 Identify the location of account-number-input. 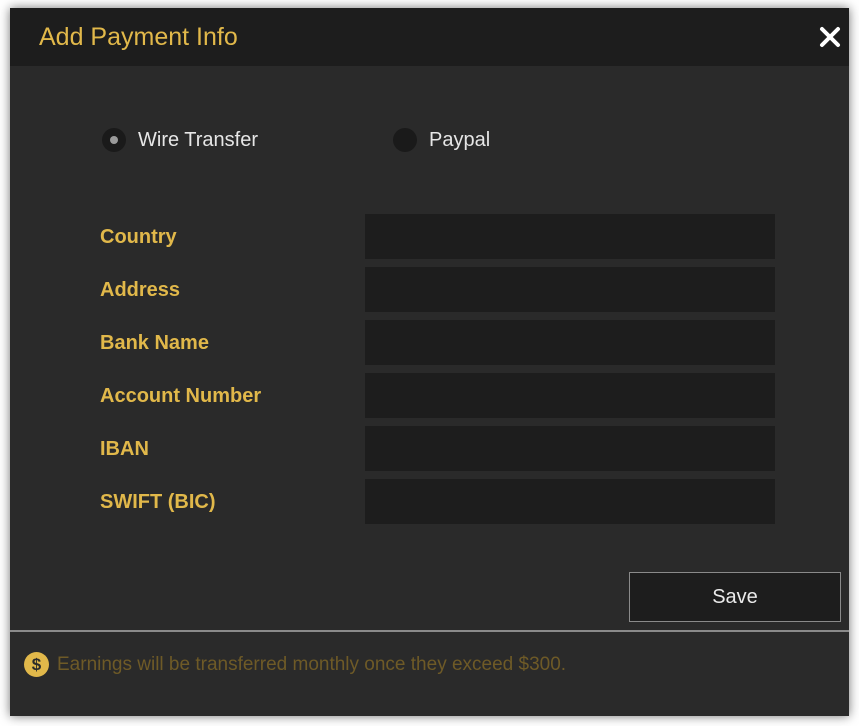
(570, 395).